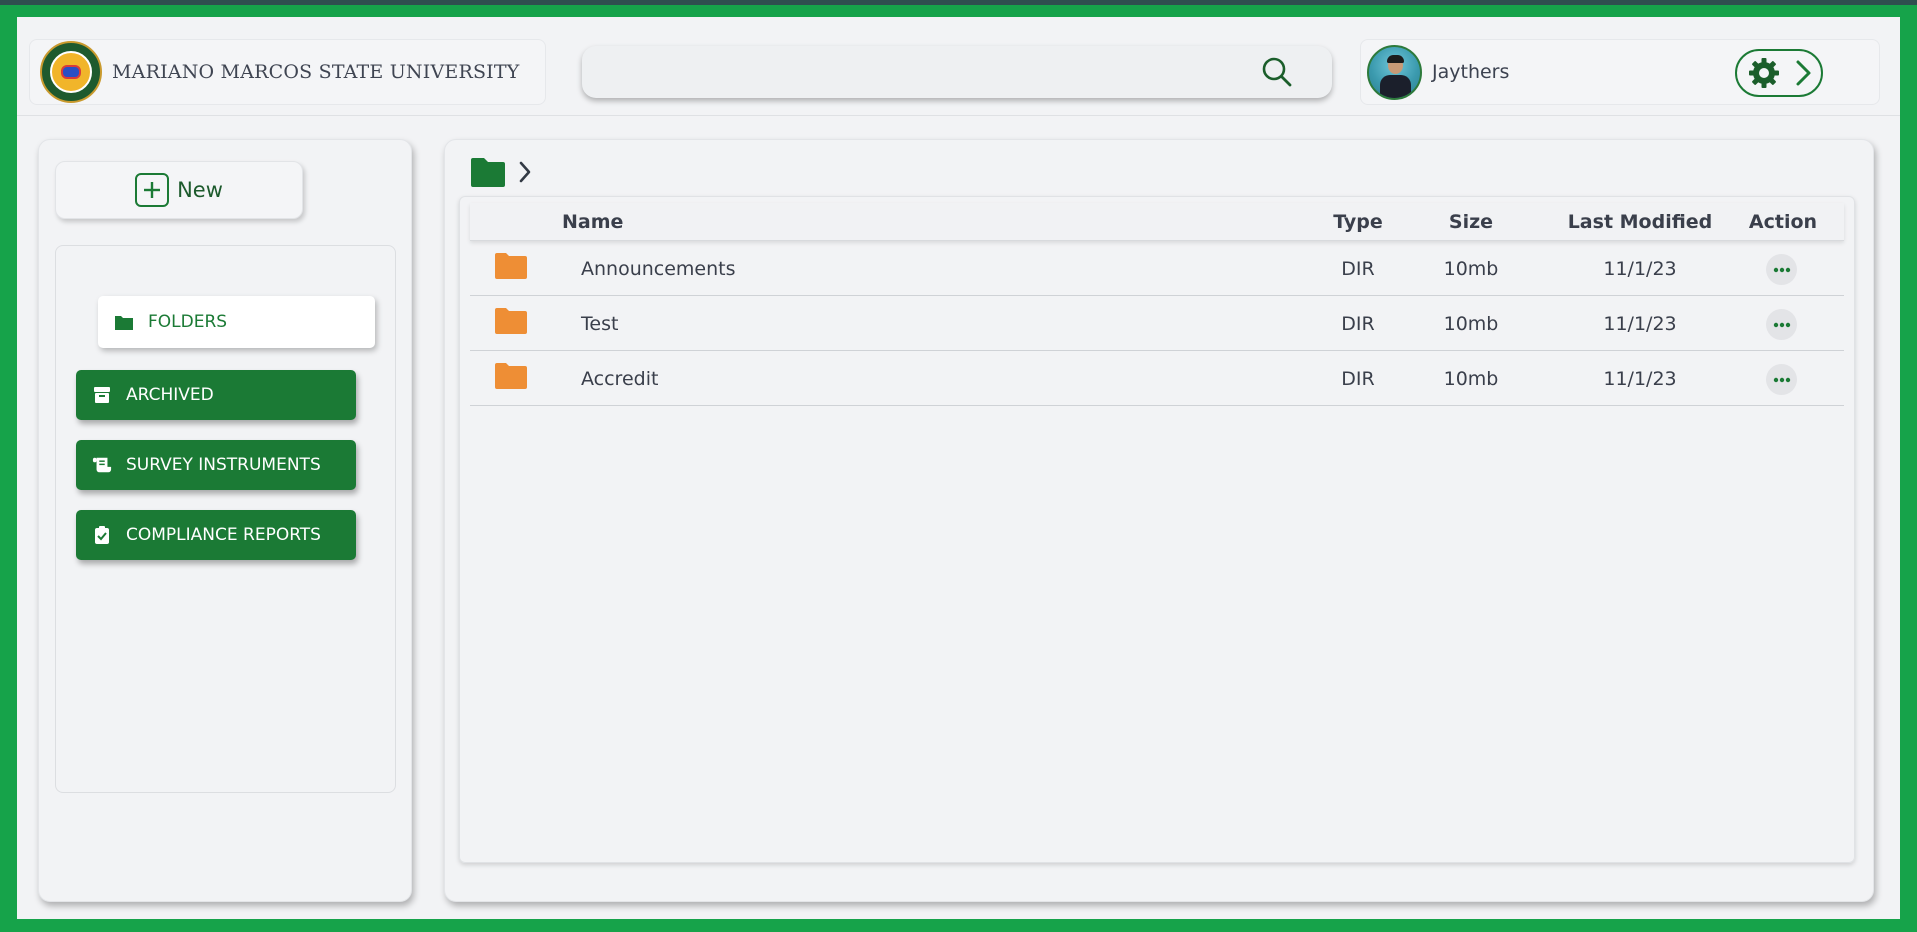  Describe the element at coordinates (958, 115) in the screenshot. I see `header-divider` at that location.